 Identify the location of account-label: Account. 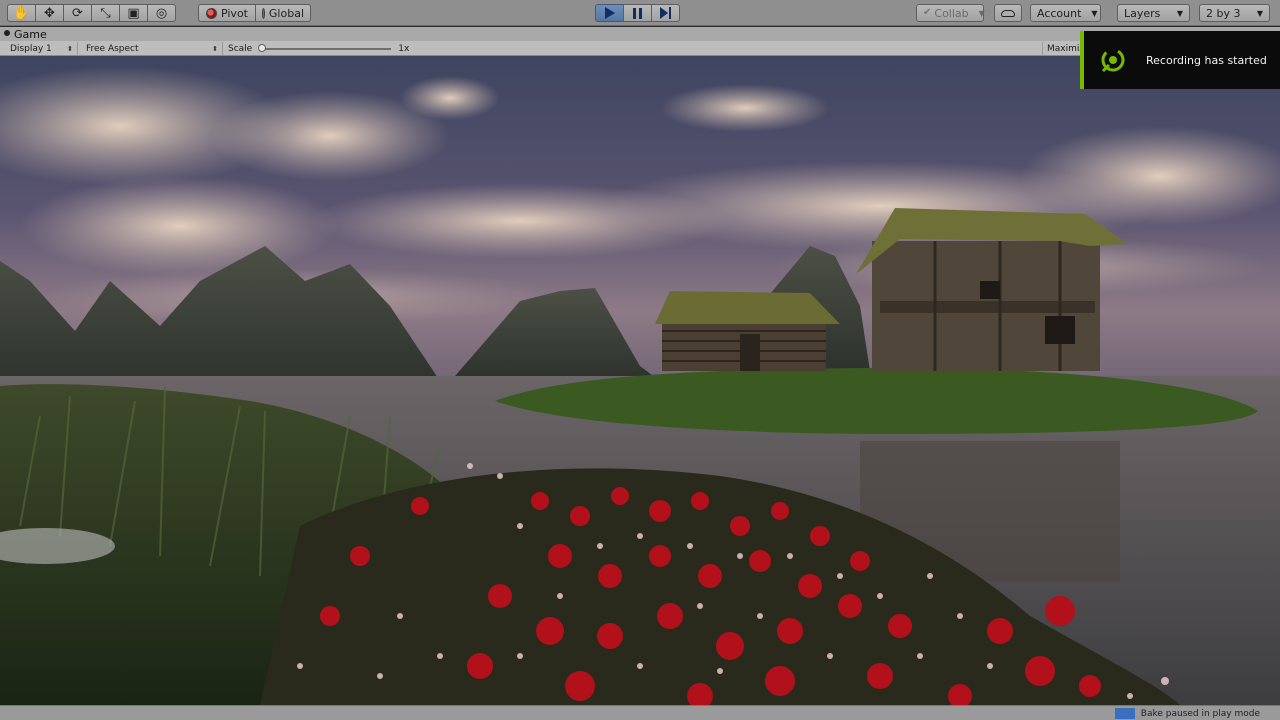
(1059, 13).